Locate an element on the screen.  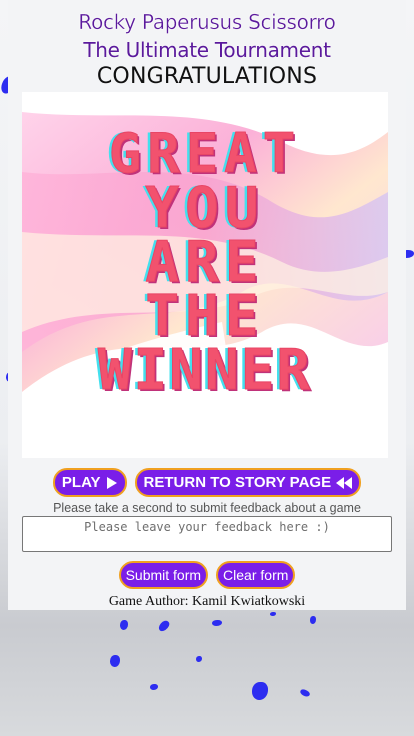
return-to-story-label: RETURN TO STORY PAGE is located at coordinates (237, 482).